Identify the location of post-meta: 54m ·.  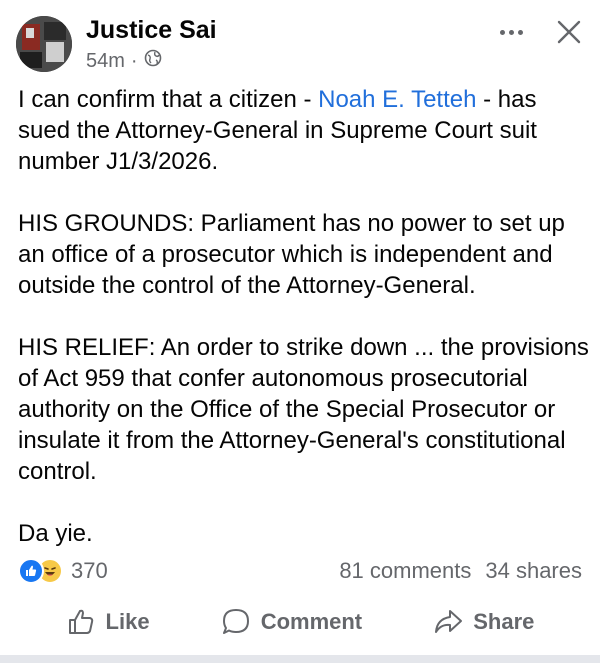
(124, 61).